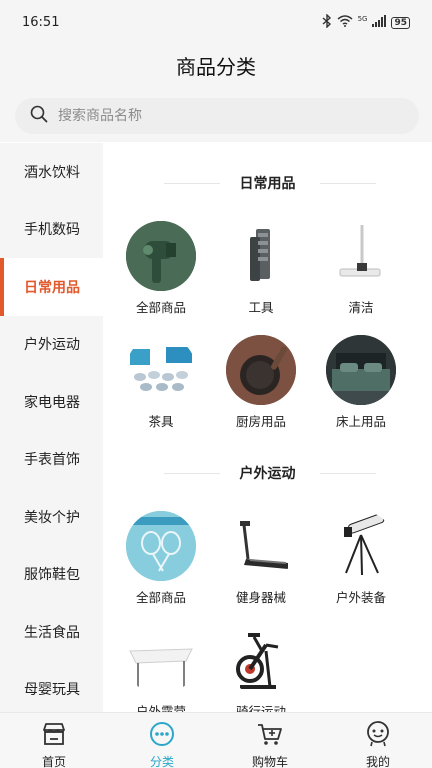 The height and width of the screenshot is (768, 432). What do you see at coordinates (260, 708) in the screenshot?
I see `subcategory-label: 骑行运动` at bounding box center [260, 708].